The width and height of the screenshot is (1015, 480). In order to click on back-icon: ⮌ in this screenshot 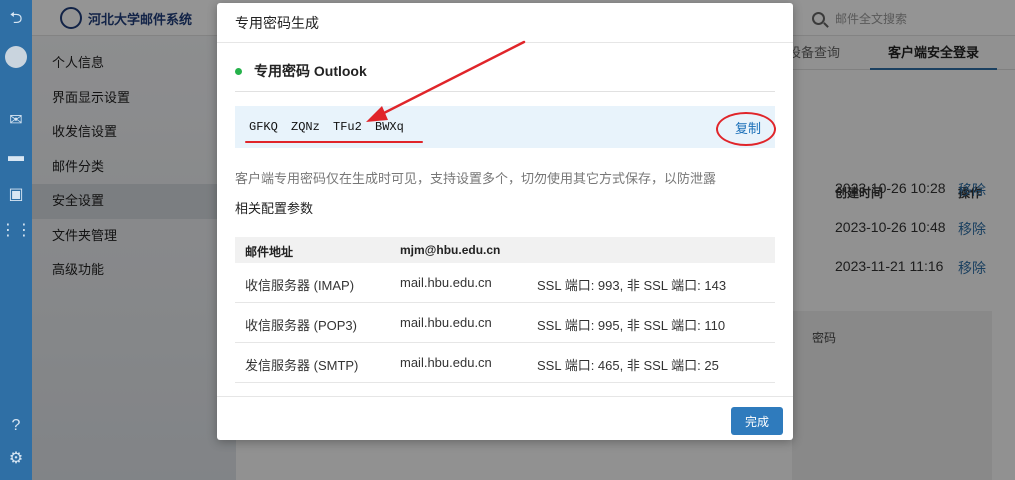, I will do `click(16, 20)`.